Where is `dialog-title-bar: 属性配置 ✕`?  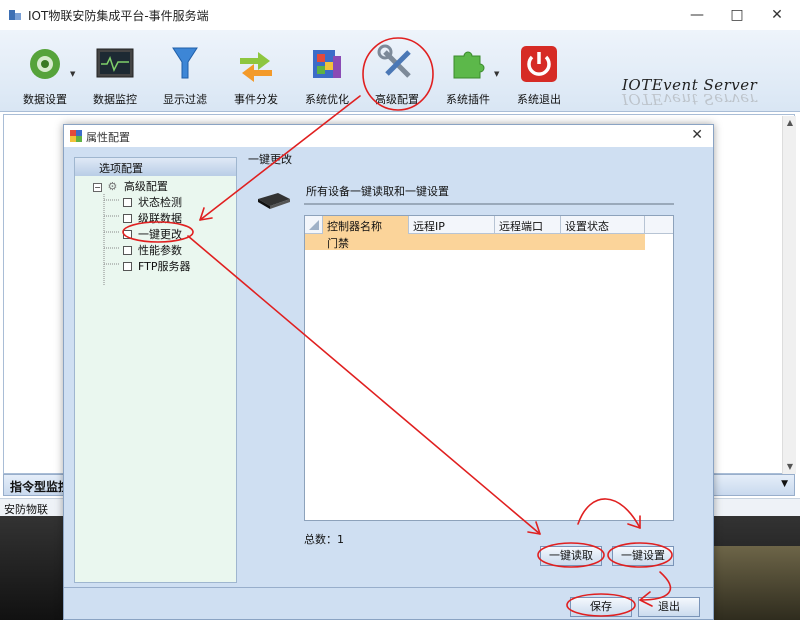 dialog-title-bar: 属性配置 ✕ is located at coordinates (388, 136).